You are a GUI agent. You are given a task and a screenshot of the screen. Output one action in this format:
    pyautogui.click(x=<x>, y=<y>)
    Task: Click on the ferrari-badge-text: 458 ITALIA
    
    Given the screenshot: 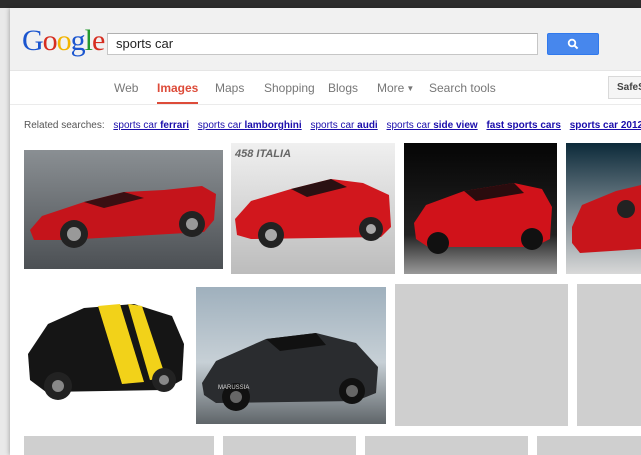 What is the action you would take?
    pyautogui.click(x=262, y=154)
    